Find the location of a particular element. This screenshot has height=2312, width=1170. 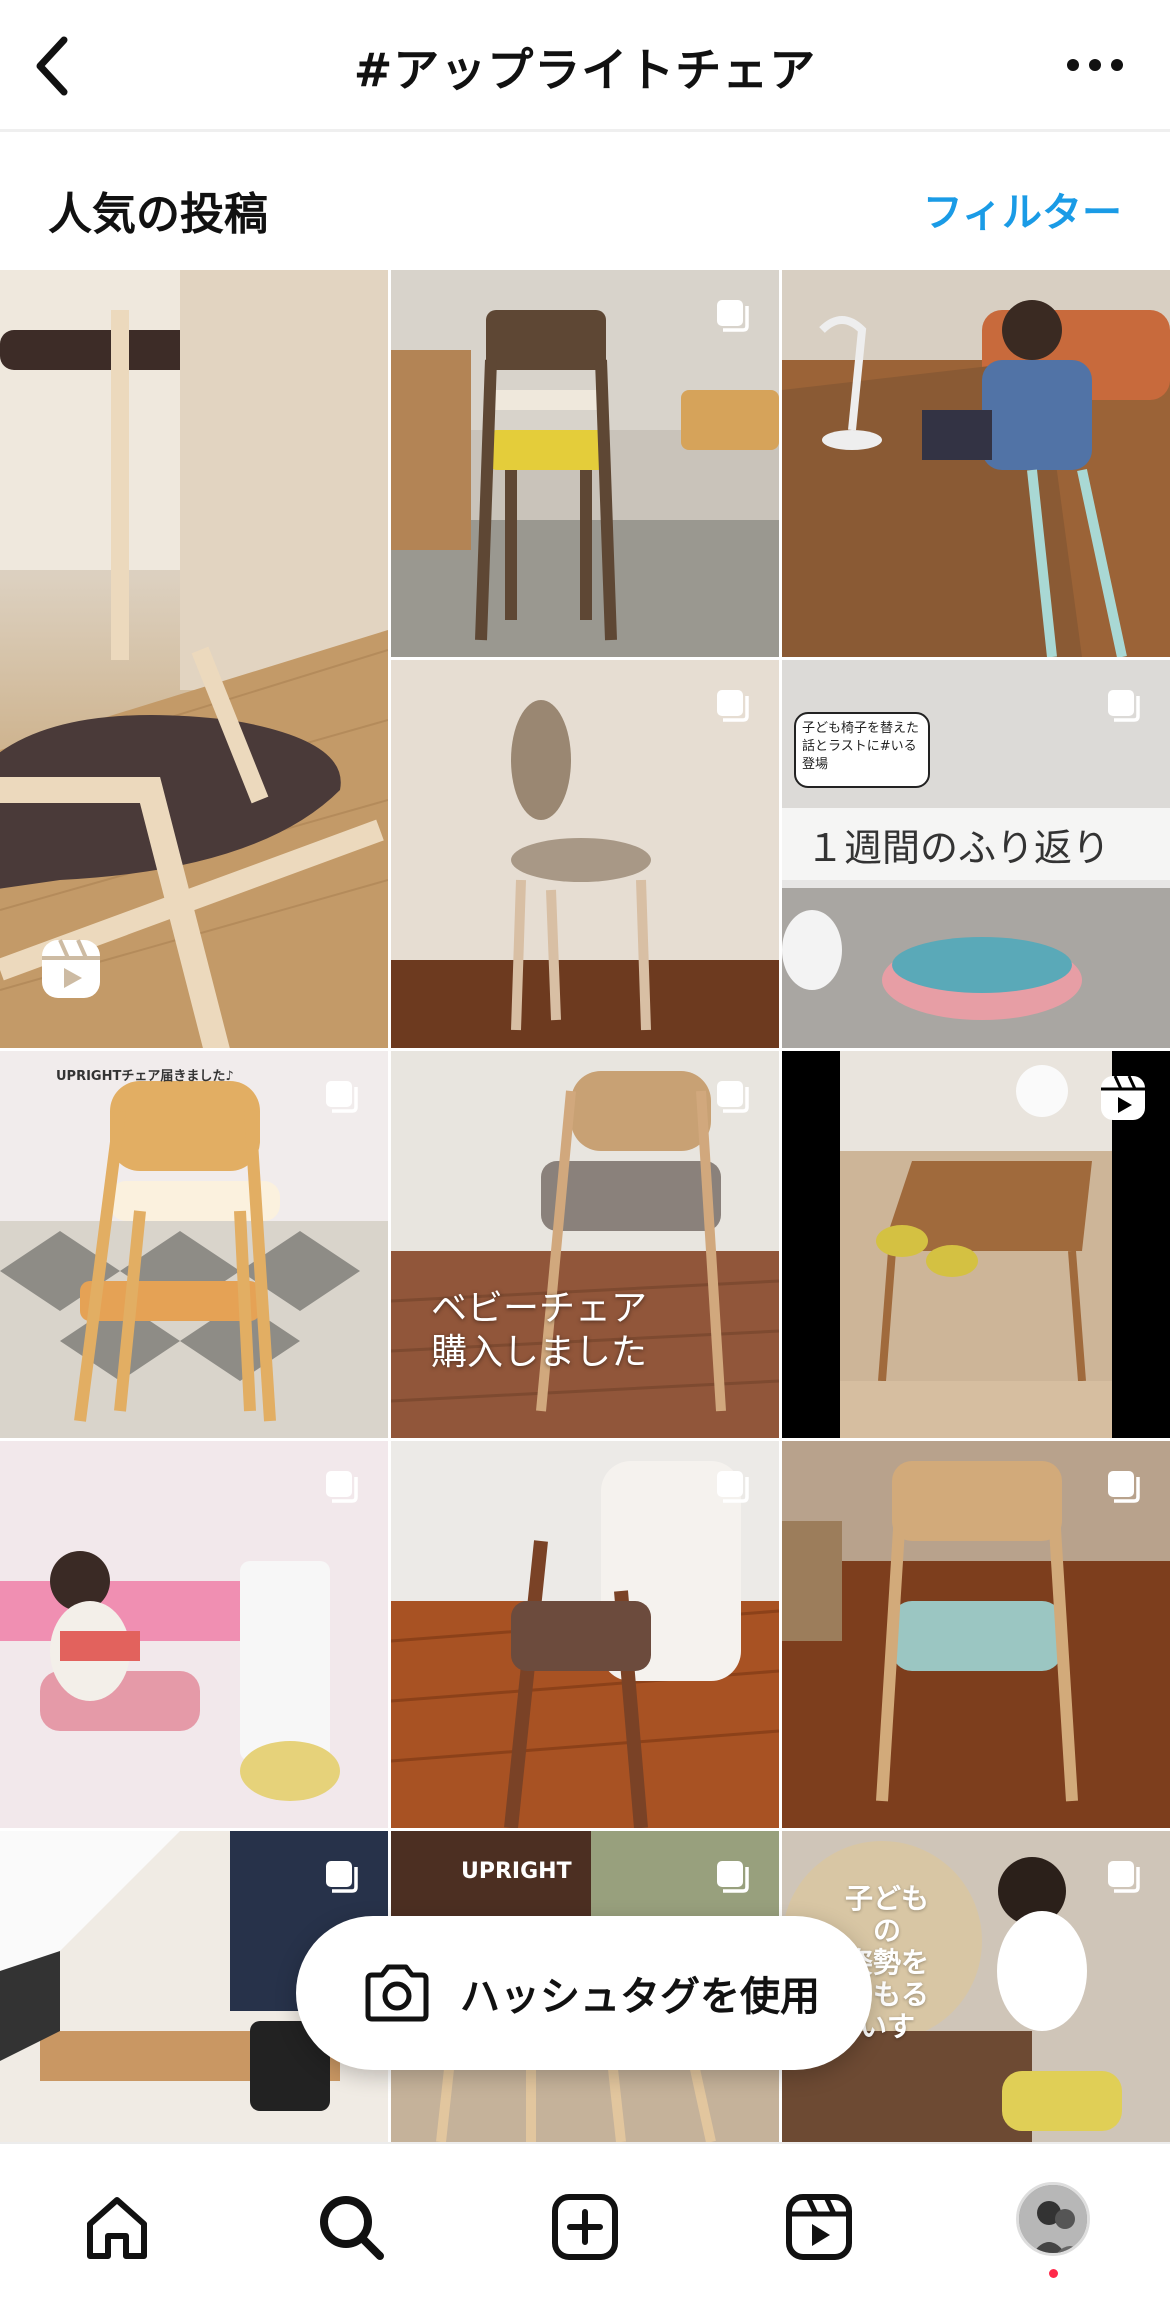

more-horizontal-icon is located at coordinates (1095, 65).